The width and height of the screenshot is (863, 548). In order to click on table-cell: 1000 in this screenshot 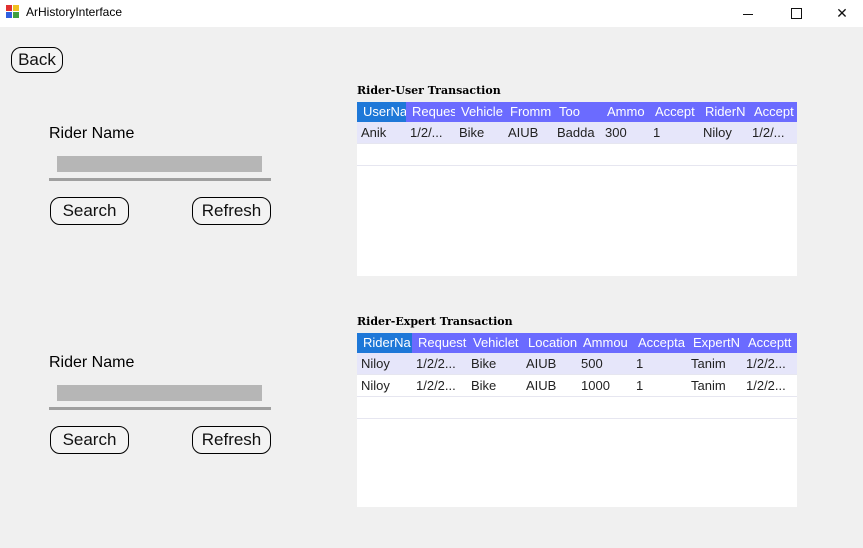, I will do `click(604, 385)`.